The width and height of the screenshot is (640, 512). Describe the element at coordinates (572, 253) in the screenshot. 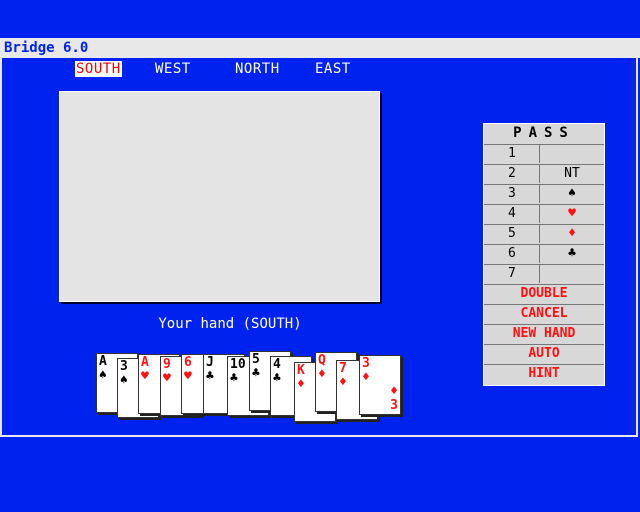

I see `bid-strain: ♣` at that location.